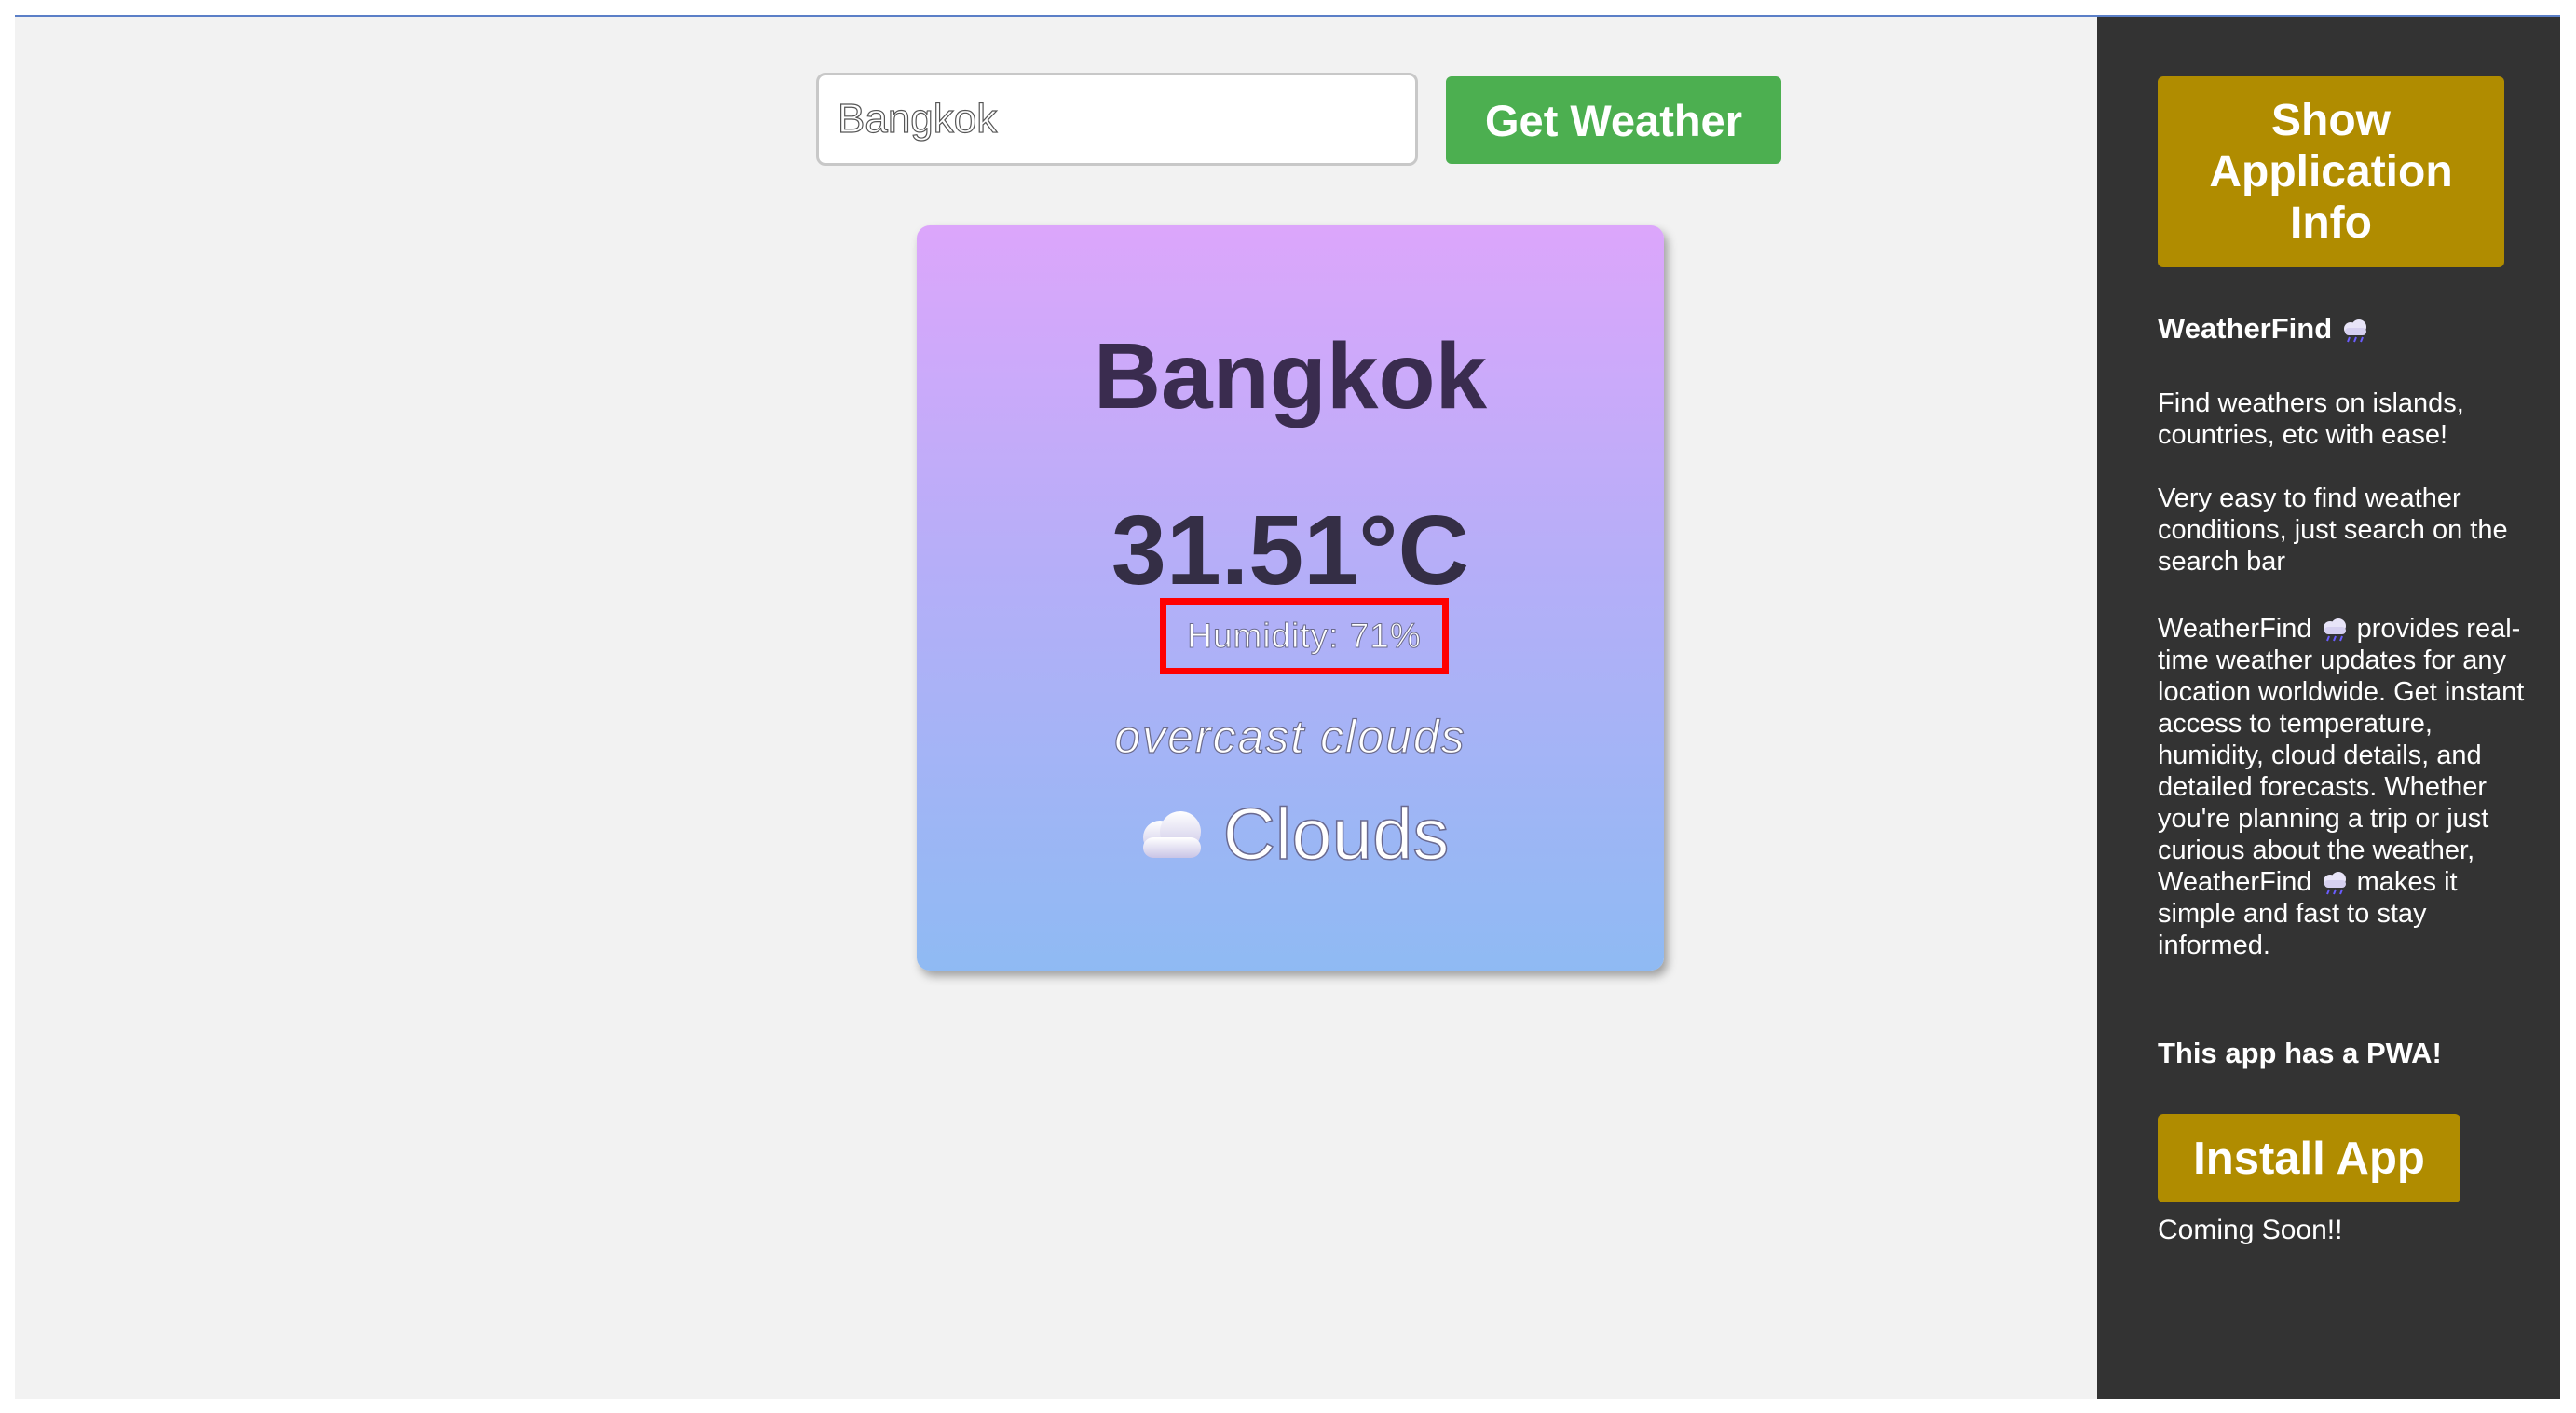  What do you see at coordinates (2331, 171) in the screenshot?
I see `show-application-info-button: Show Application Info` at bounding box center [2331, 171].